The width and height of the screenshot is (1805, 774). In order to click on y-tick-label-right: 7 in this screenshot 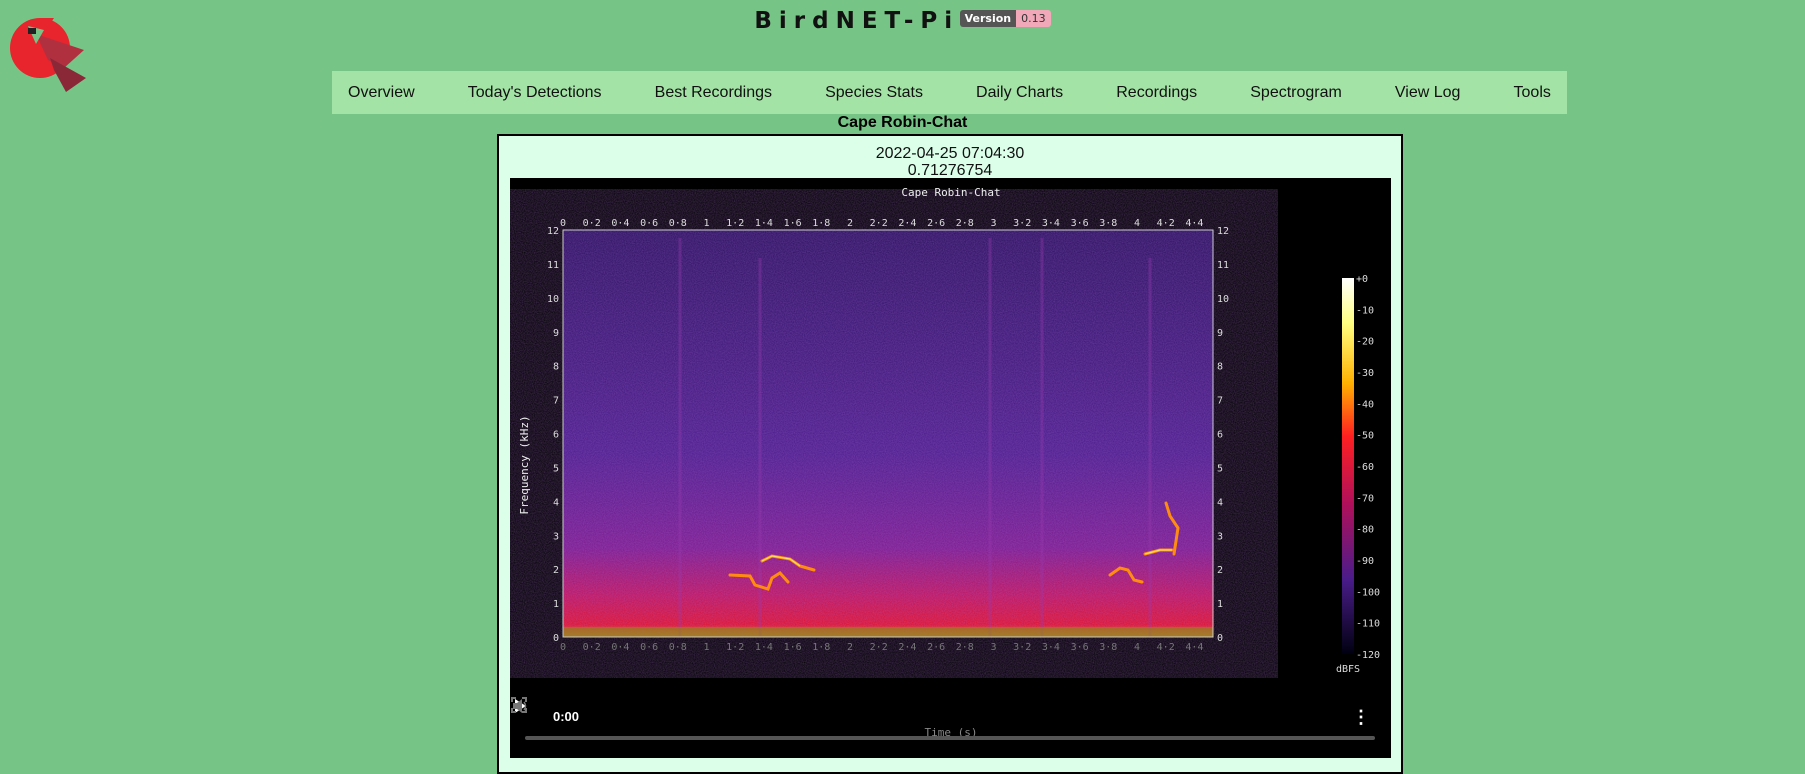, I will do `click(1220, 401)`.